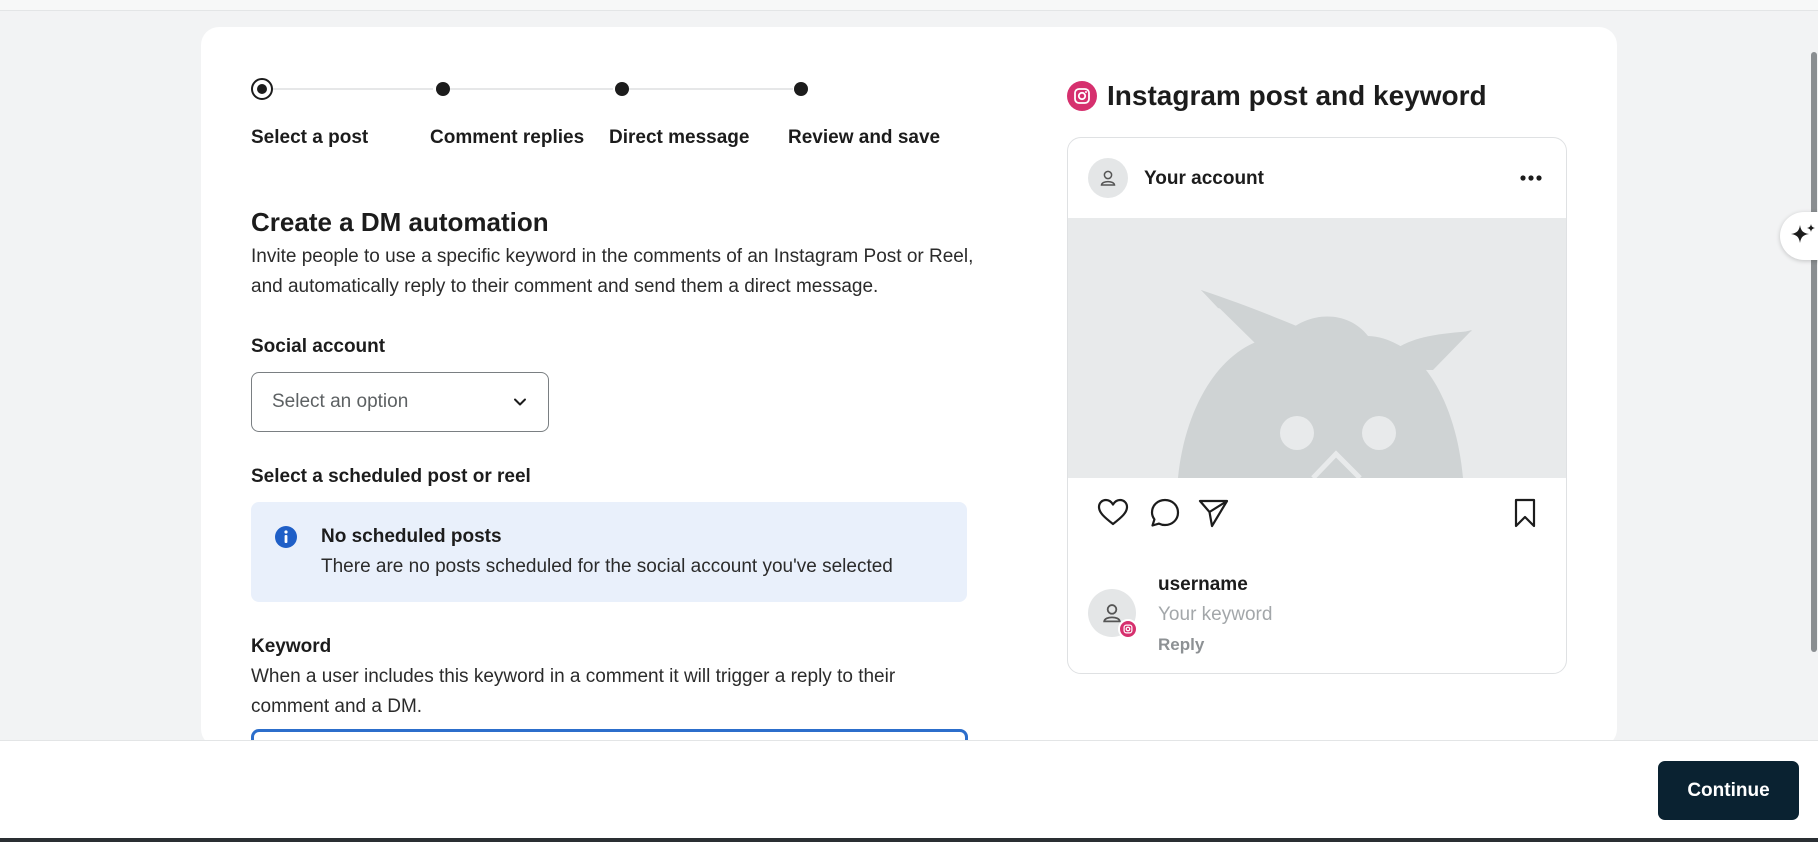  What do you see at coordinates (286, 537) in the screenshot?
I see `info-icon` at bounding box center [286, 537].